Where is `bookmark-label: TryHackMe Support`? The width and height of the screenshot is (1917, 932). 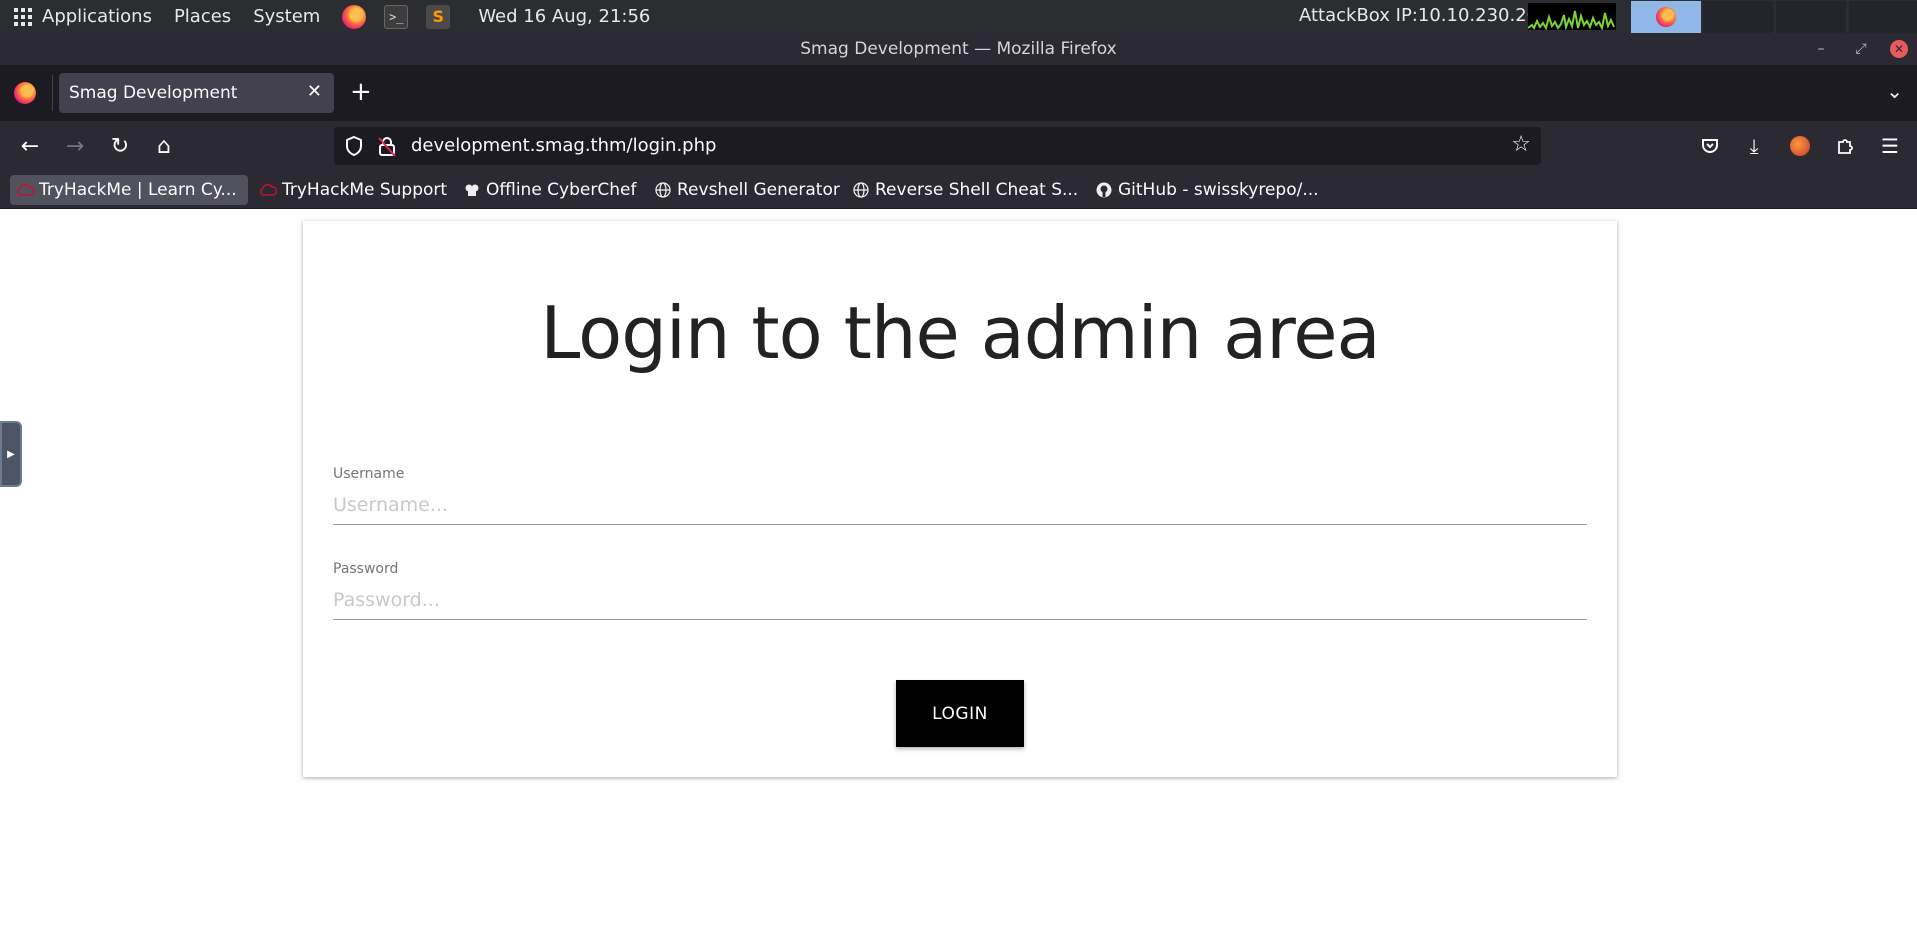 bookmark-label: TryHackMe Support is located at coordinates (365, 190).